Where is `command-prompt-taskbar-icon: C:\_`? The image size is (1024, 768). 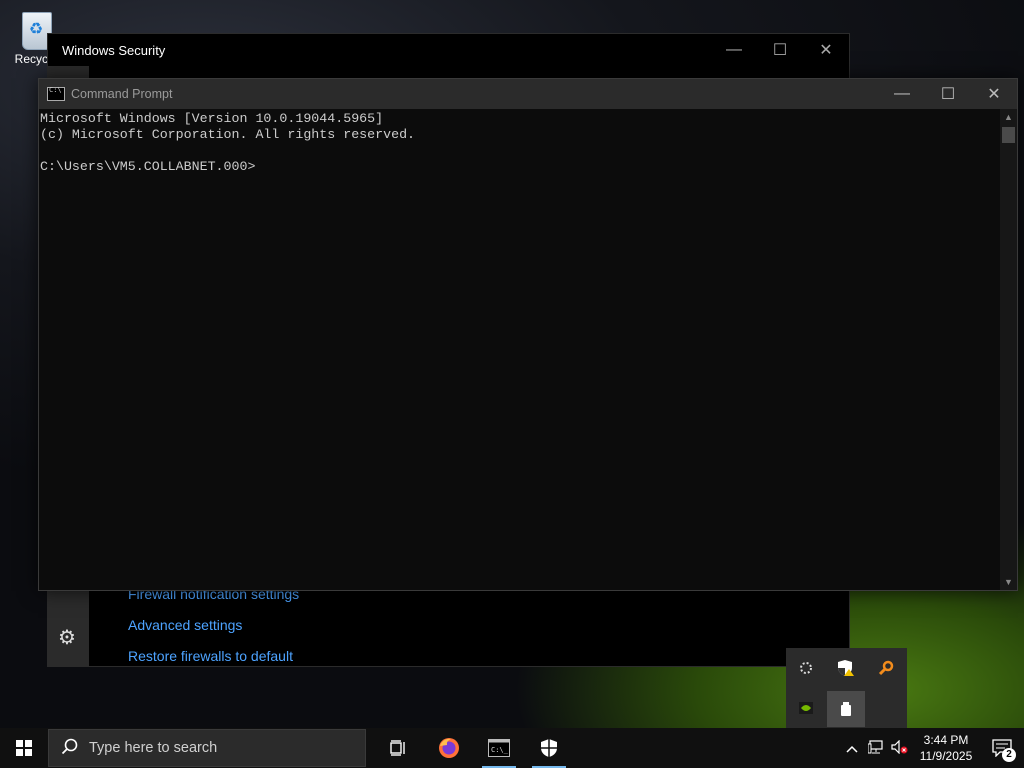
command-prompt-taskbar-icon: C:\_ is located at coordinates (499, 748).